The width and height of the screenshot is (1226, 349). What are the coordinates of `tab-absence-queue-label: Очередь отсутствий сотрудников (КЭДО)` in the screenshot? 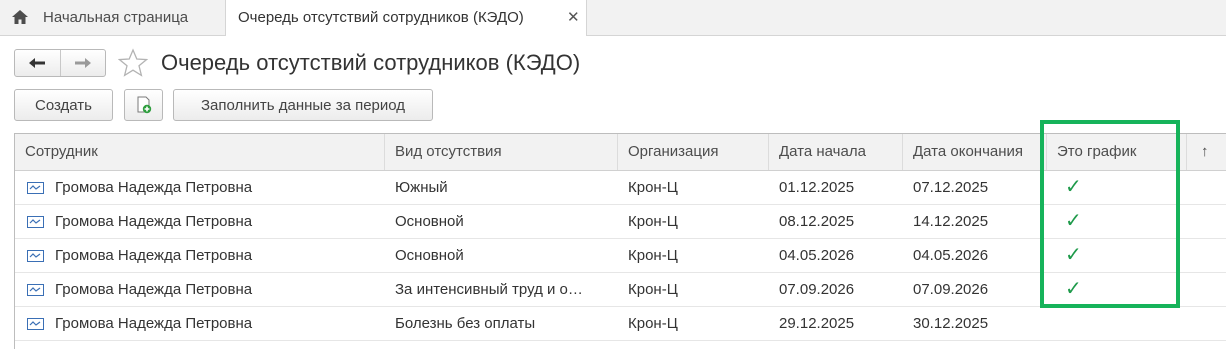 It's located at (381, 17).